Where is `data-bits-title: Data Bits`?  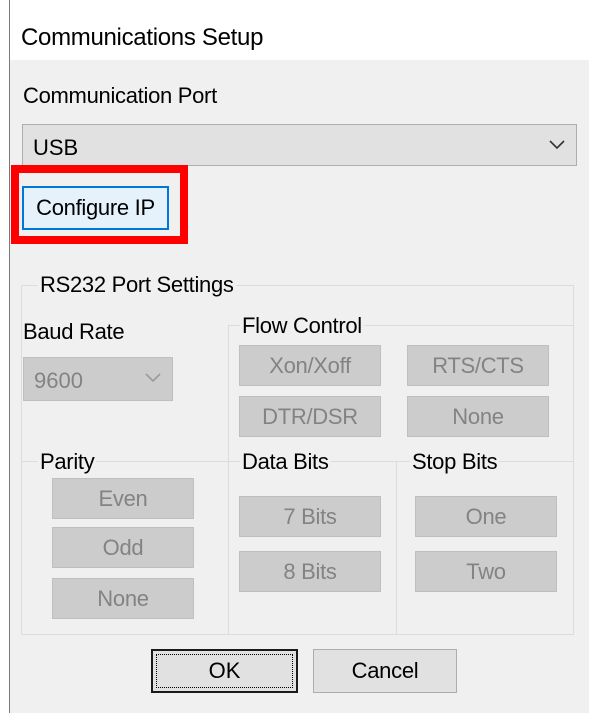 data-bits-title: Data Bits is located at coordinates (285, 462).